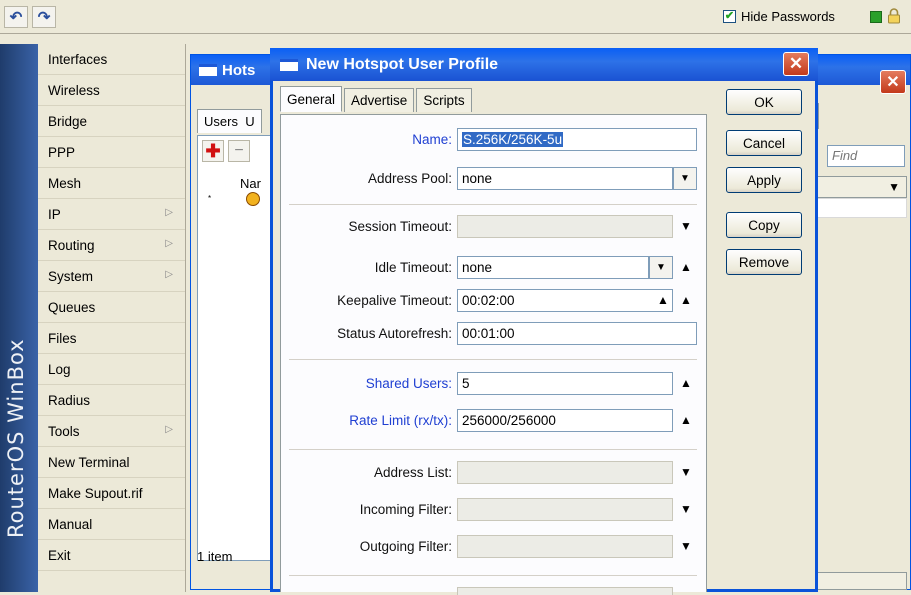 The height and width of the screenshot is (595, 911). I want to click on tab-advertise: Advertise, so click(379, 100).